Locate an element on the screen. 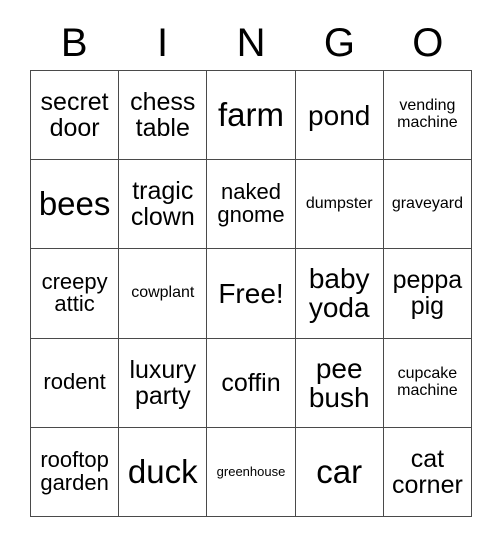  bingo-cell-free: Free! is located at coordinates (251, 294).